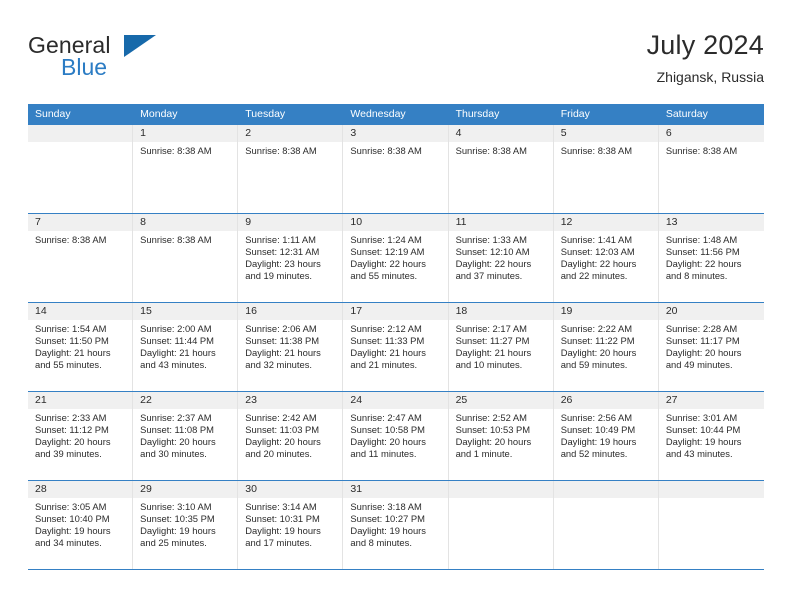  Describe the element at coordinates (278, 275) in the screenshot. I see `day-info-line: and 19 minutes.` at that location.